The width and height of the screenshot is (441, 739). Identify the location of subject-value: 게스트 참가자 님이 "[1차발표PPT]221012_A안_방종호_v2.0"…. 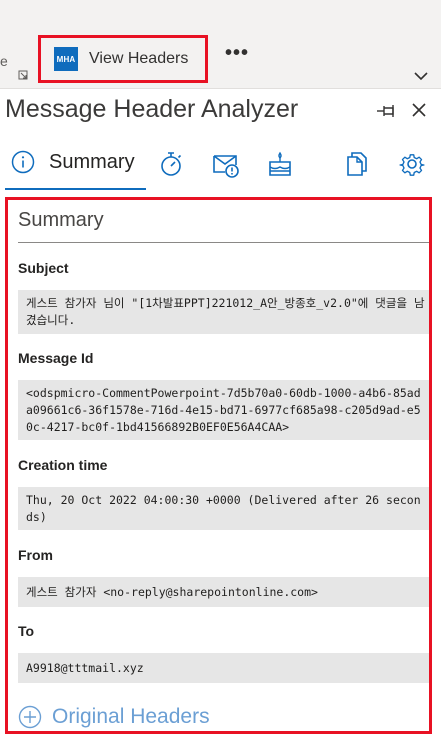
(223, 312).